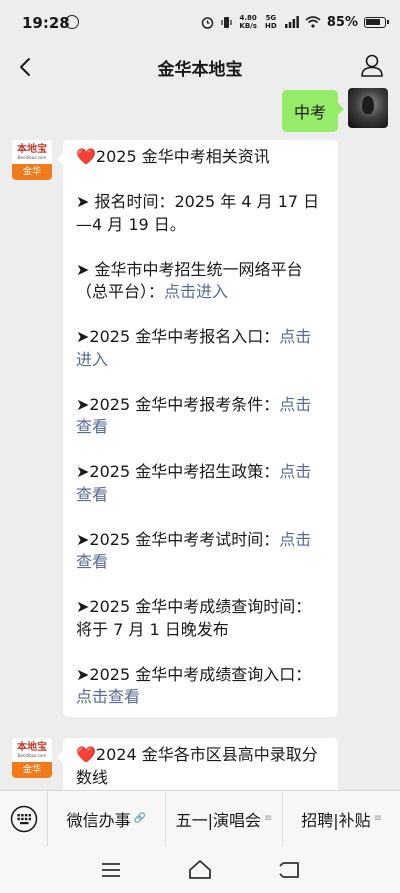 The height and width of the screenshot is (893, 400). I want to click on message-paragraph: ➤2025 金华中考招生政策：点击查看, so click(200, 483).